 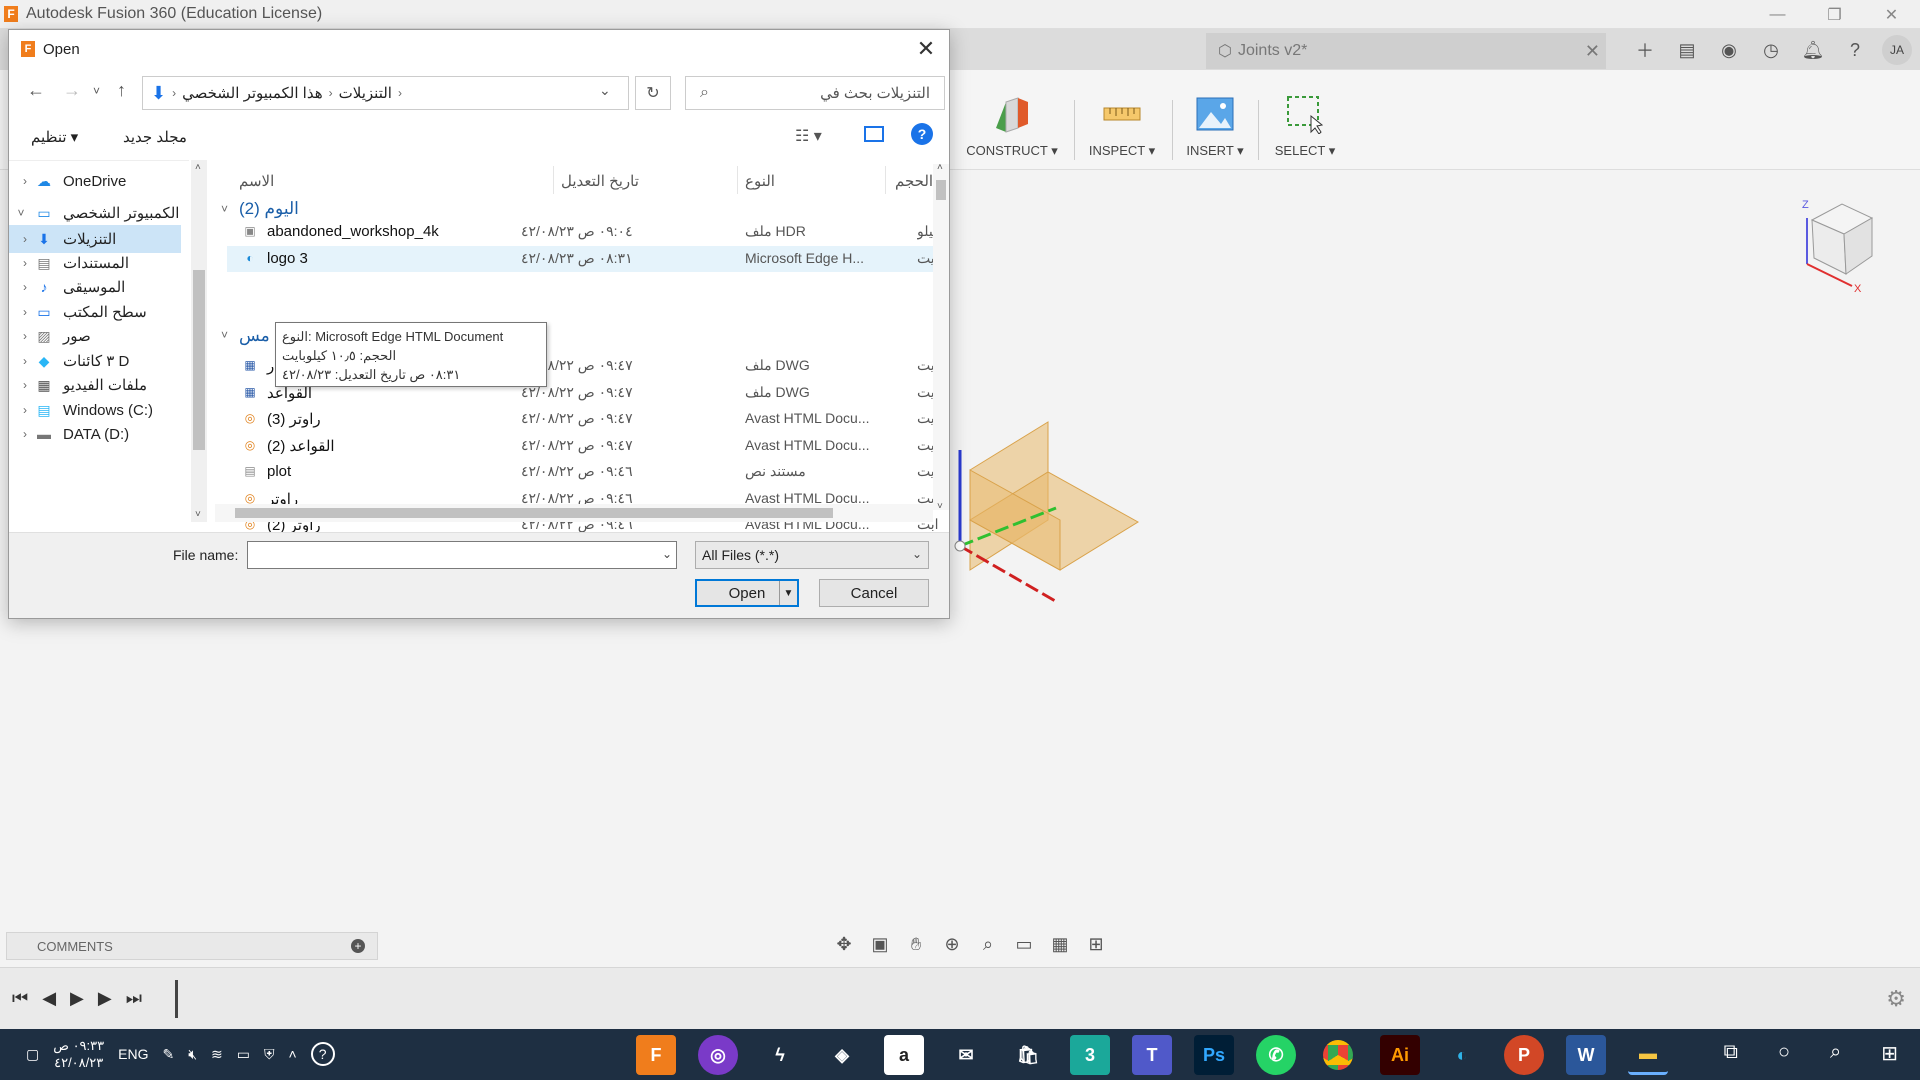 I want to click on help-tray-icon: ?, so click(x=322, y=1054).